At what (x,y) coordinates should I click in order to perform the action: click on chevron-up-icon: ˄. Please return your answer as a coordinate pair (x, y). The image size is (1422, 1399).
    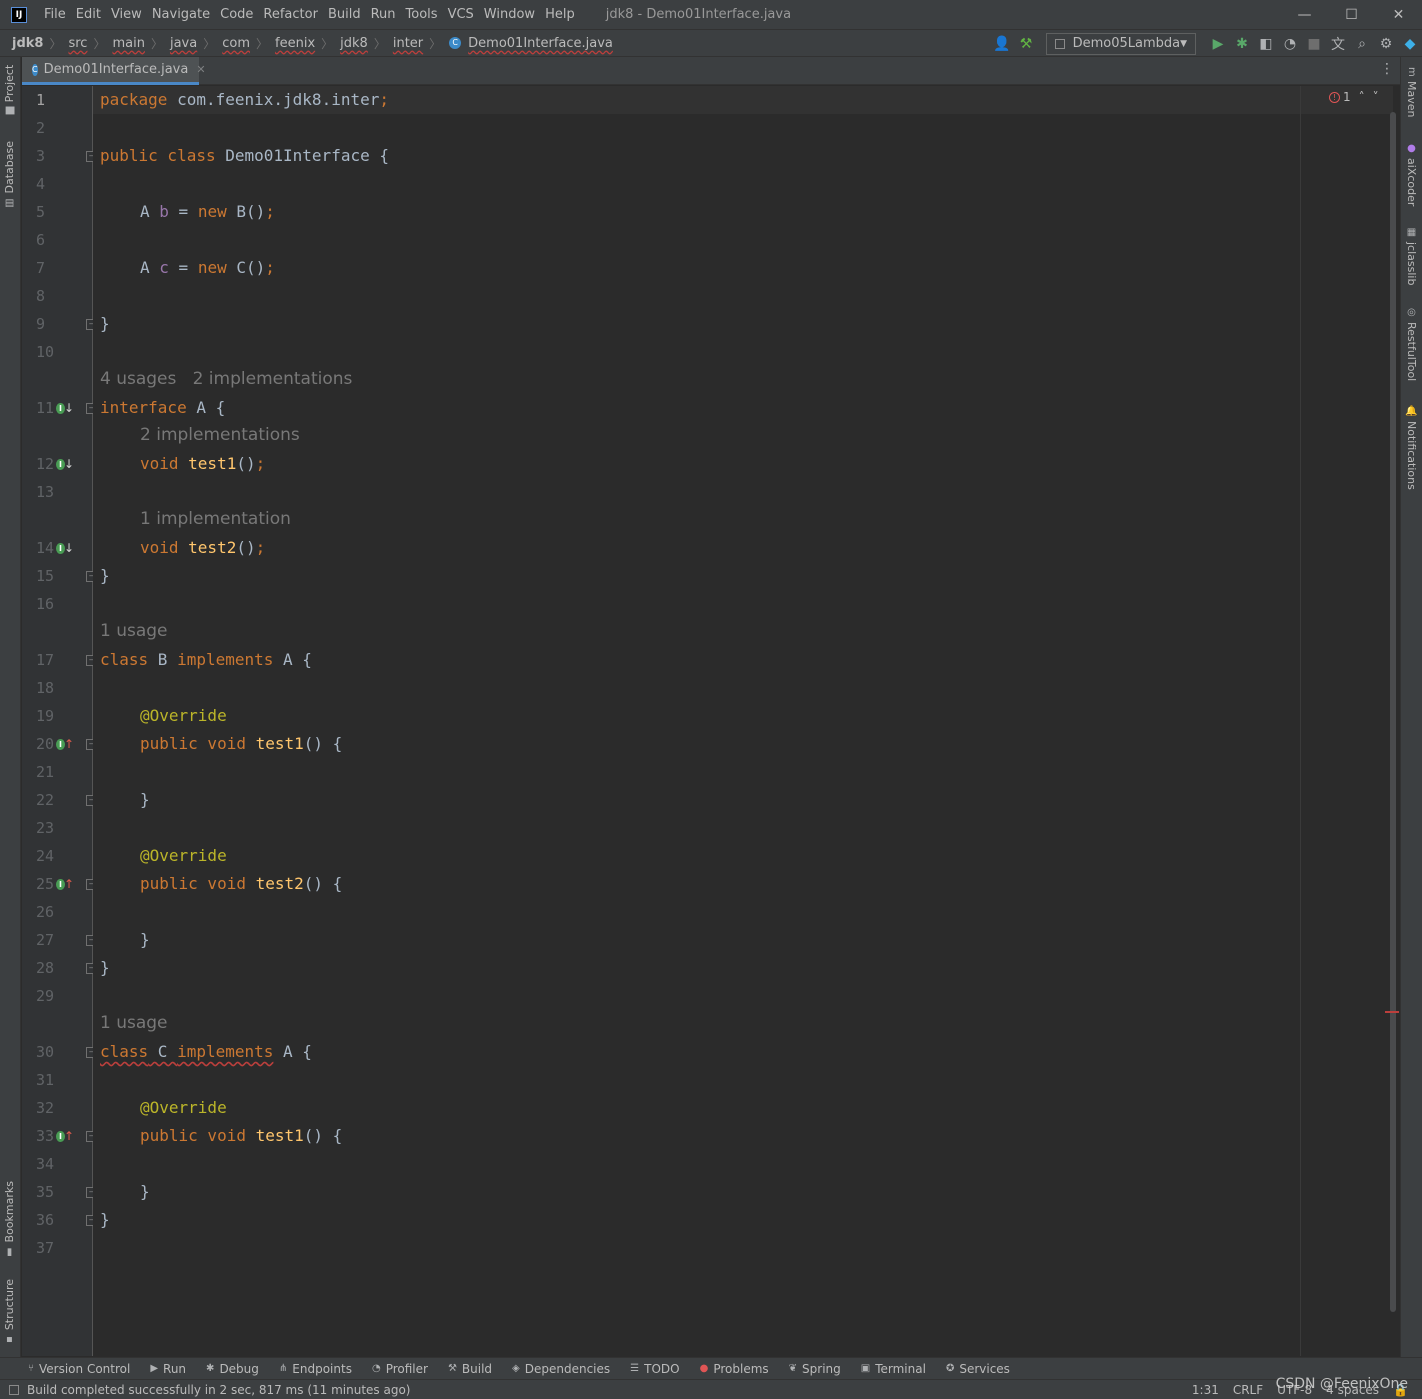
    Looking at the image, I should click on (1362, 97).